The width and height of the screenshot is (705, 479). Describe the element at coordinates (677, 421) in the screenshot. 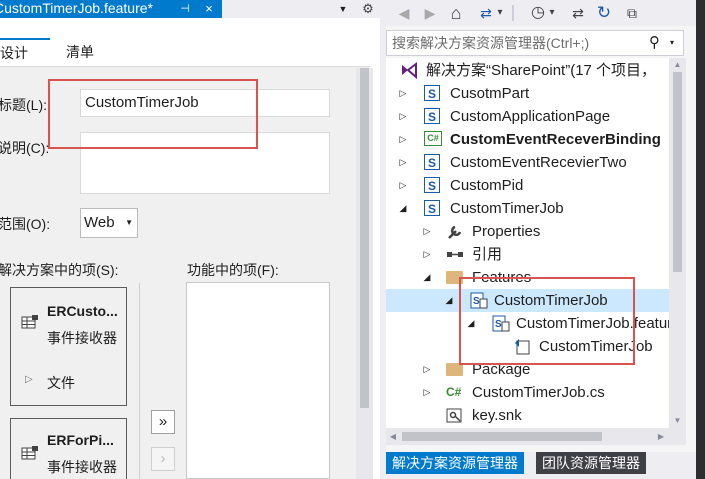

I see `scroll-down-icon: ▼` at that location.